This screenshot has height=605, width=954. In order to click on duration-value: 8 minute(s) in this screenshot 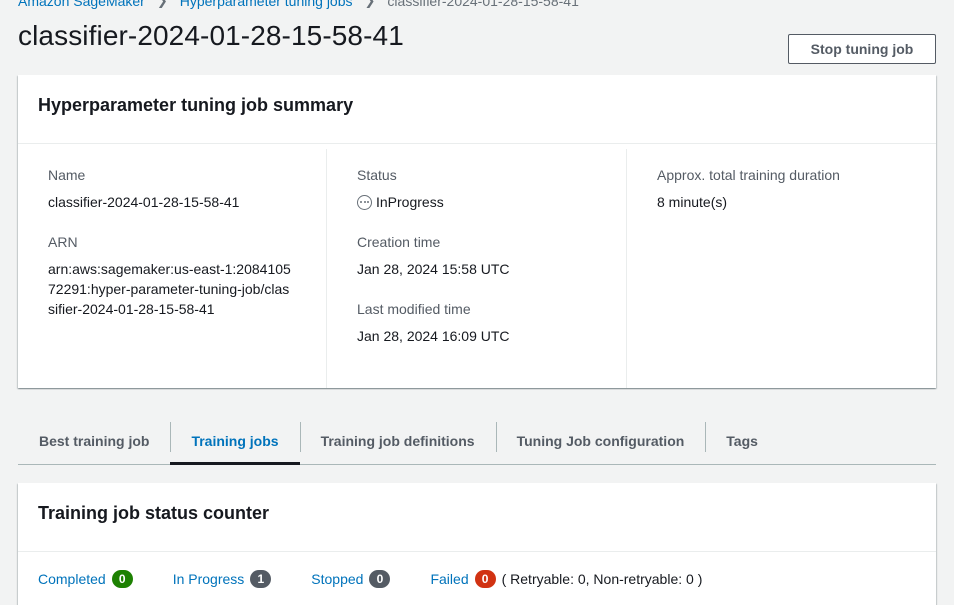, I will do `click(692, 202)`.